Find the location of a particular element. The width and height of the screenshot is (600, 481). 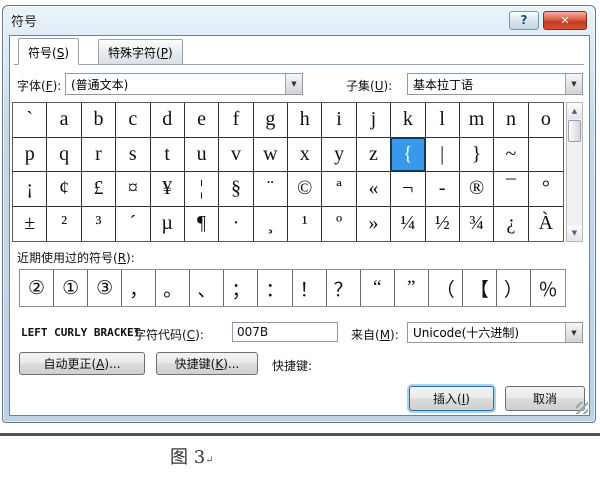

symbol-cell: j is located at coordinates (374, 120).